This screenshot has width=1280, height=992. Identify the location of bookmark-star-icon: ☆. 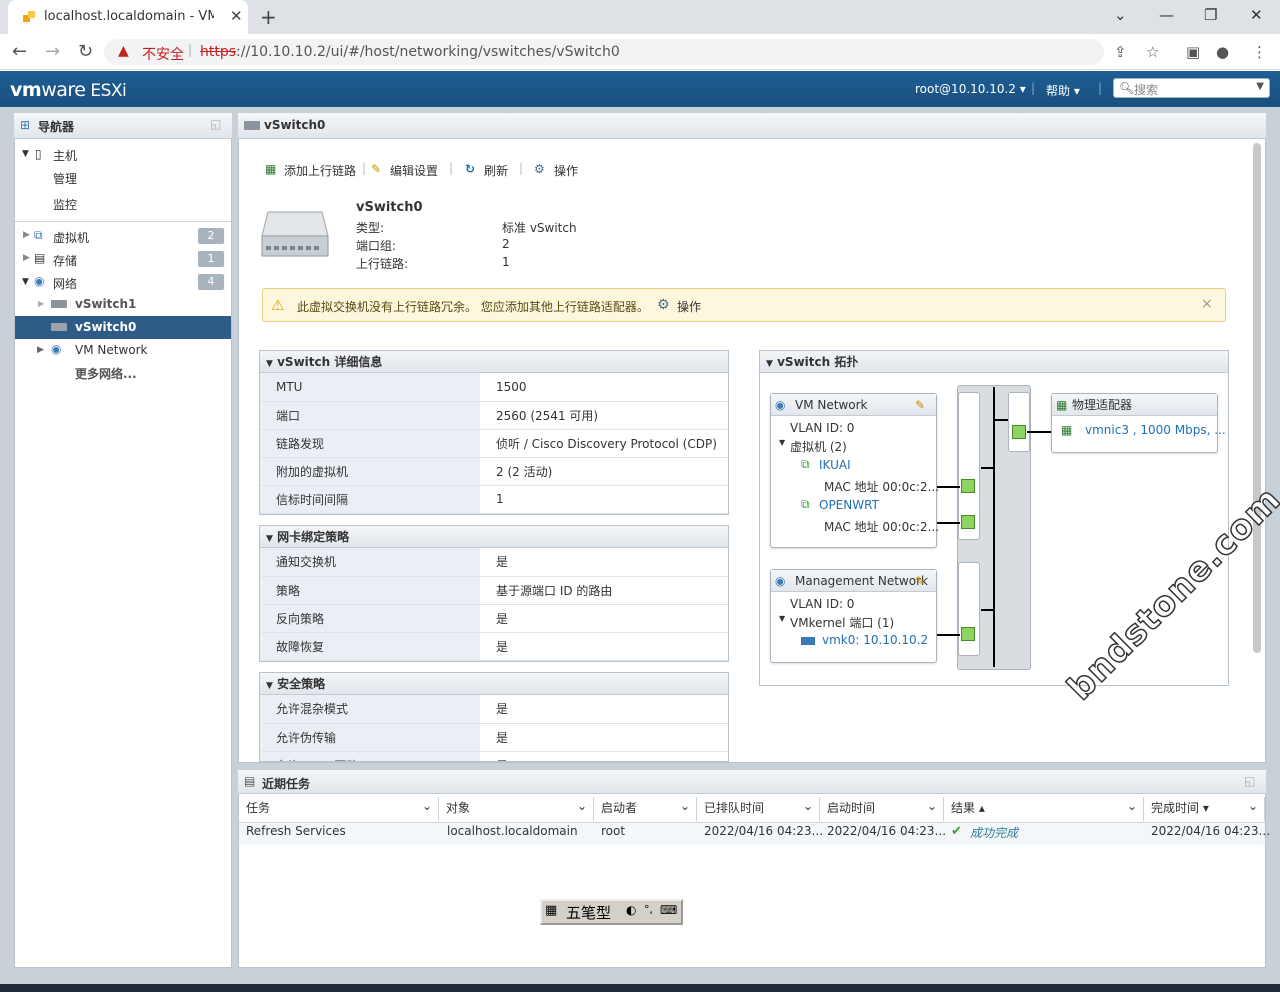
(1152, 52).